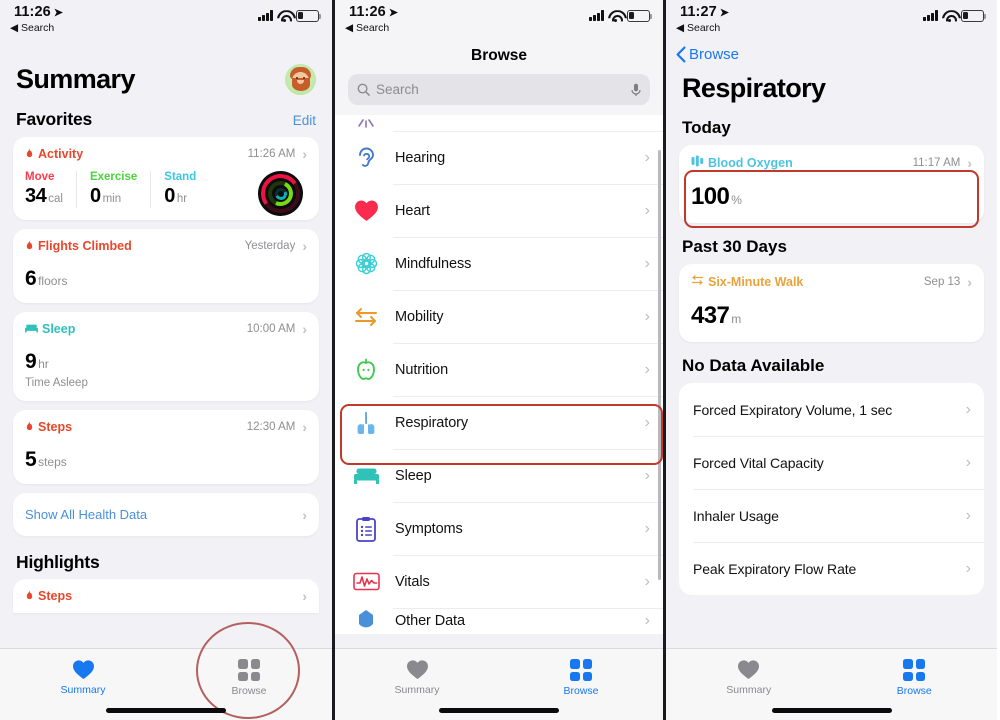 The height and width of the screenshot is (720, 1000). What do you see at coordinates (724, 13) in the screenshot?
I see `location-arrow-icon: ➤` at bounding box center [724, 13].